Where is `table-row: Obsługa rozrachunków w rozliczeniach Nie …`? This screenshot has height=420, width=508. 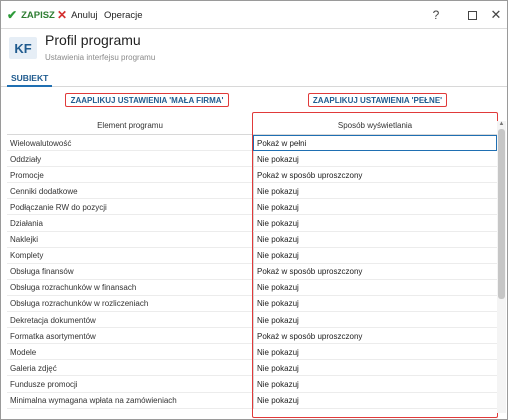 table-row: Obsługa rozrachunków w rozliczeniach Nie … is located at coordinates (253, 304).